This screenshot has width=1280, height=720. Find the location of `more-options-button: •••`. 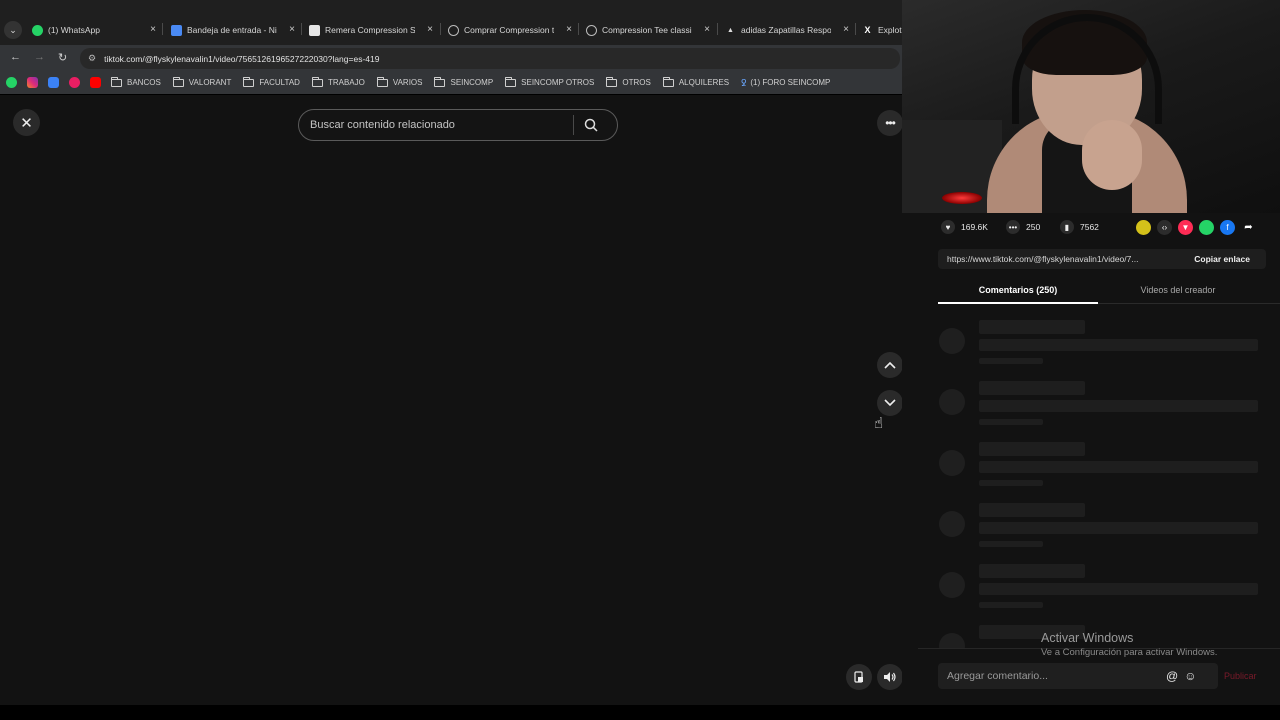

more-options-button: ••• is located at coordinates (890, 123).